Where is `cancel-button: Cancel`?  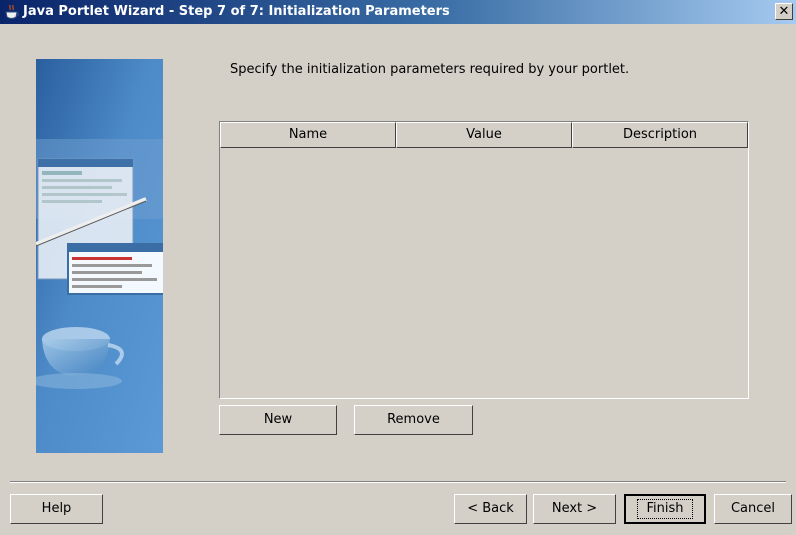 cancel-button: Cancel is located at coordinates (753, 509).